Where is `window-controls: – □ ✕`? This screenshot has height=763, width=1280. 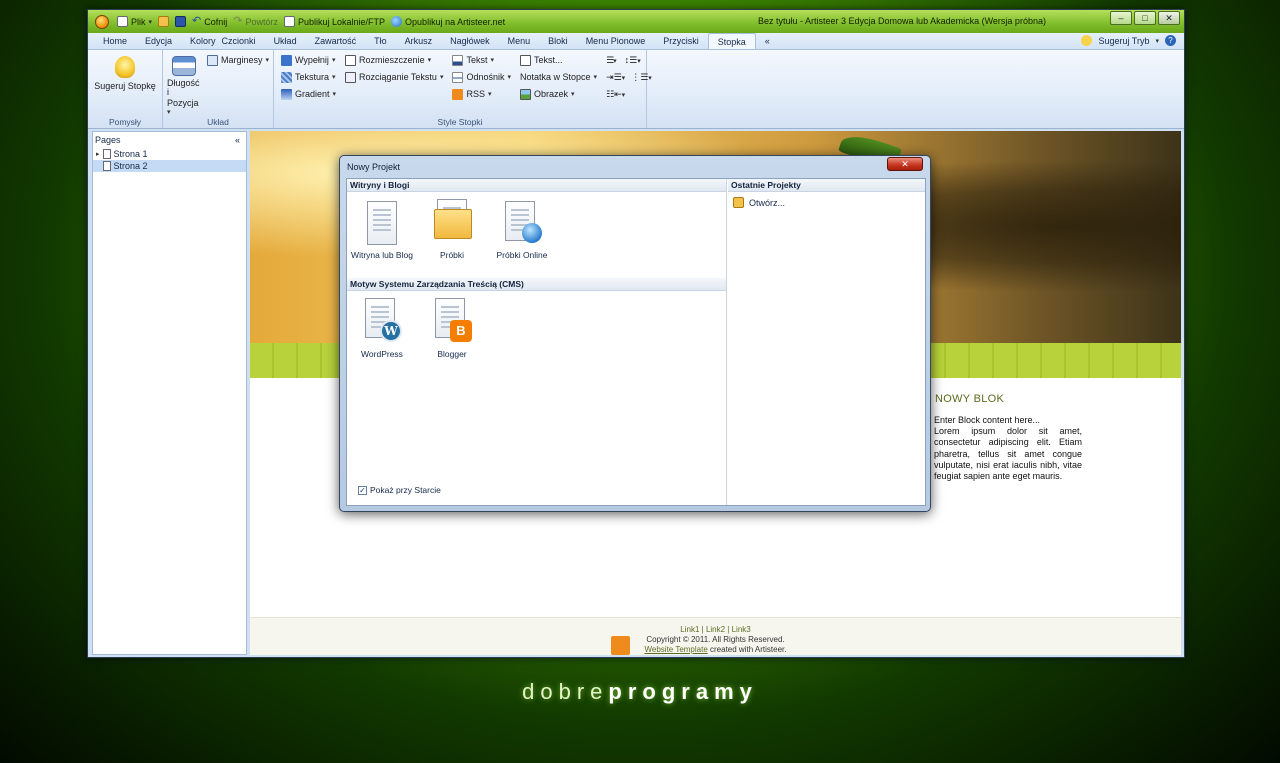
window-controls: – □ ✕ is located at coordinates (1145, 18).